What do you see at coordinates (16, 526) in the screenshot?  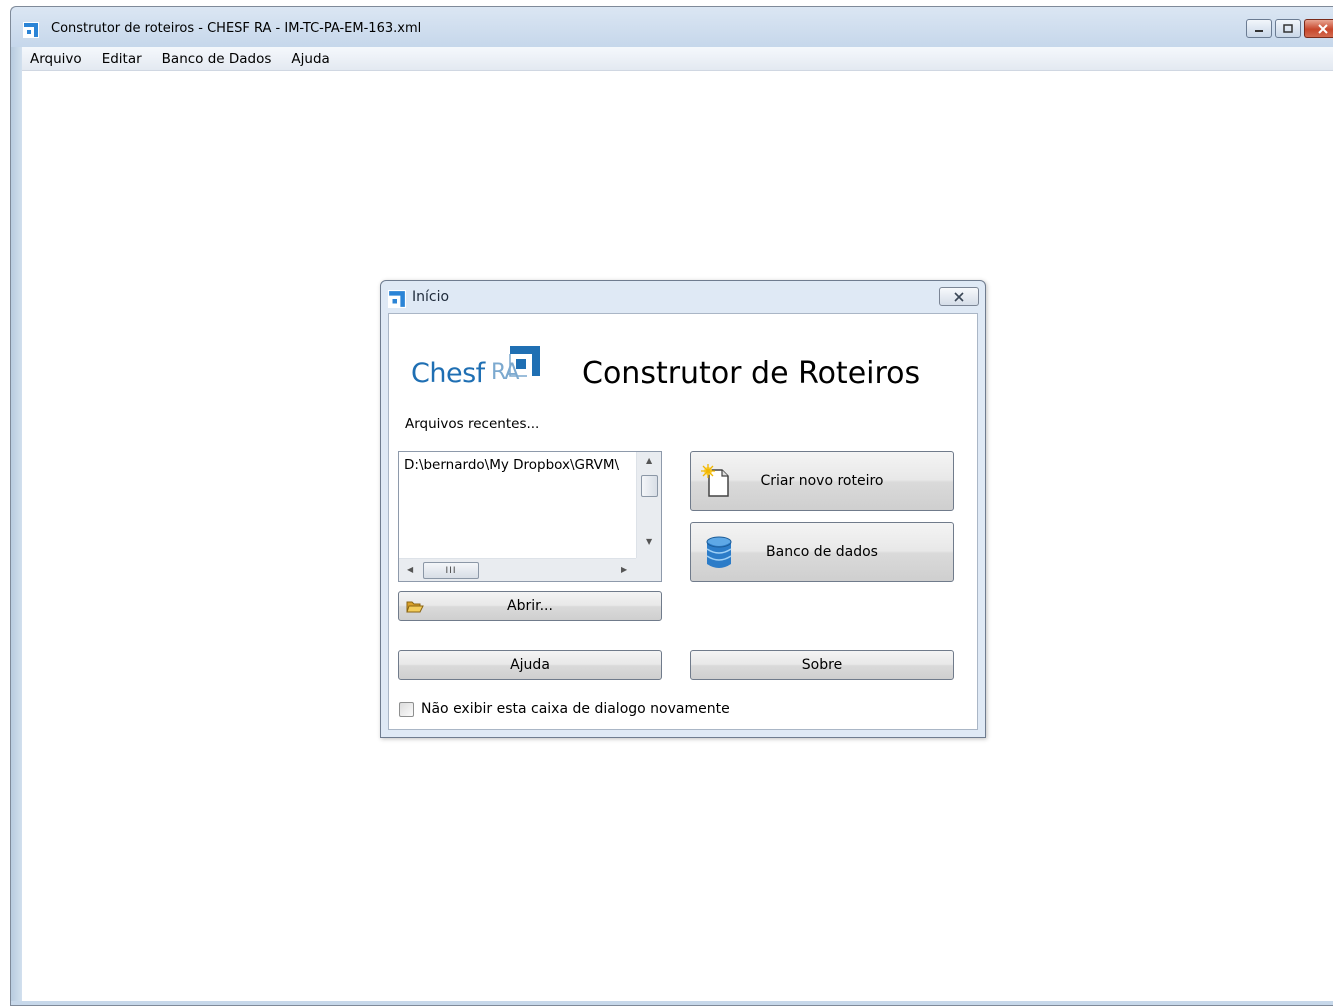 I see `window-left-frame` at bounding box center [16, 526].